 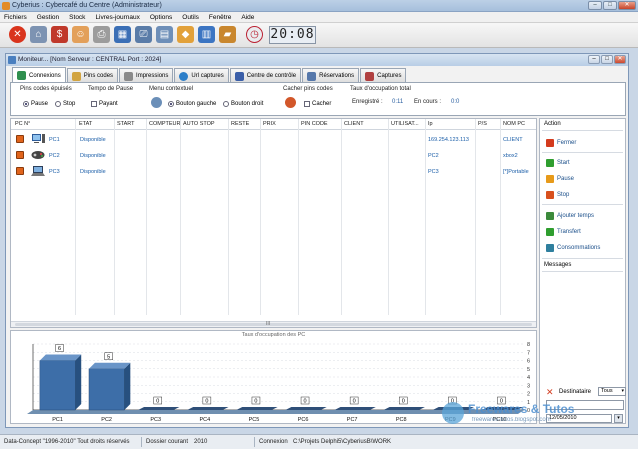 What do you see at coordinates (12, 60) in the screenshot?
I see `monitor-icon` at bounding box center [12, 60].